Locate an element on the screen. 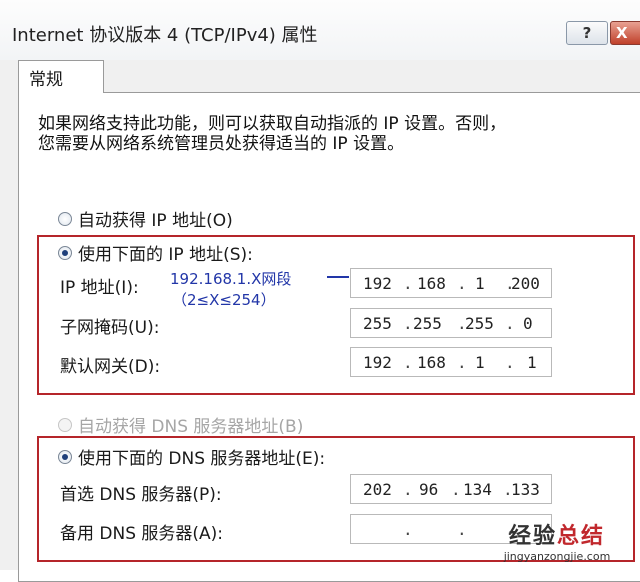 This screenshot has width=640, height=582. ip-address-field: 192 . 168 . 1 . 200 is located at coordinates (451, 283).